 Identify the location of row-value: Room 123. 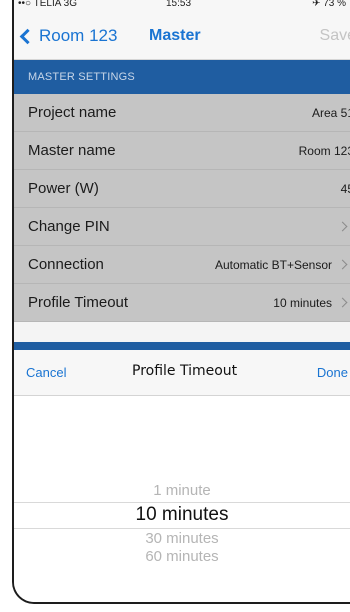
(324, 151).